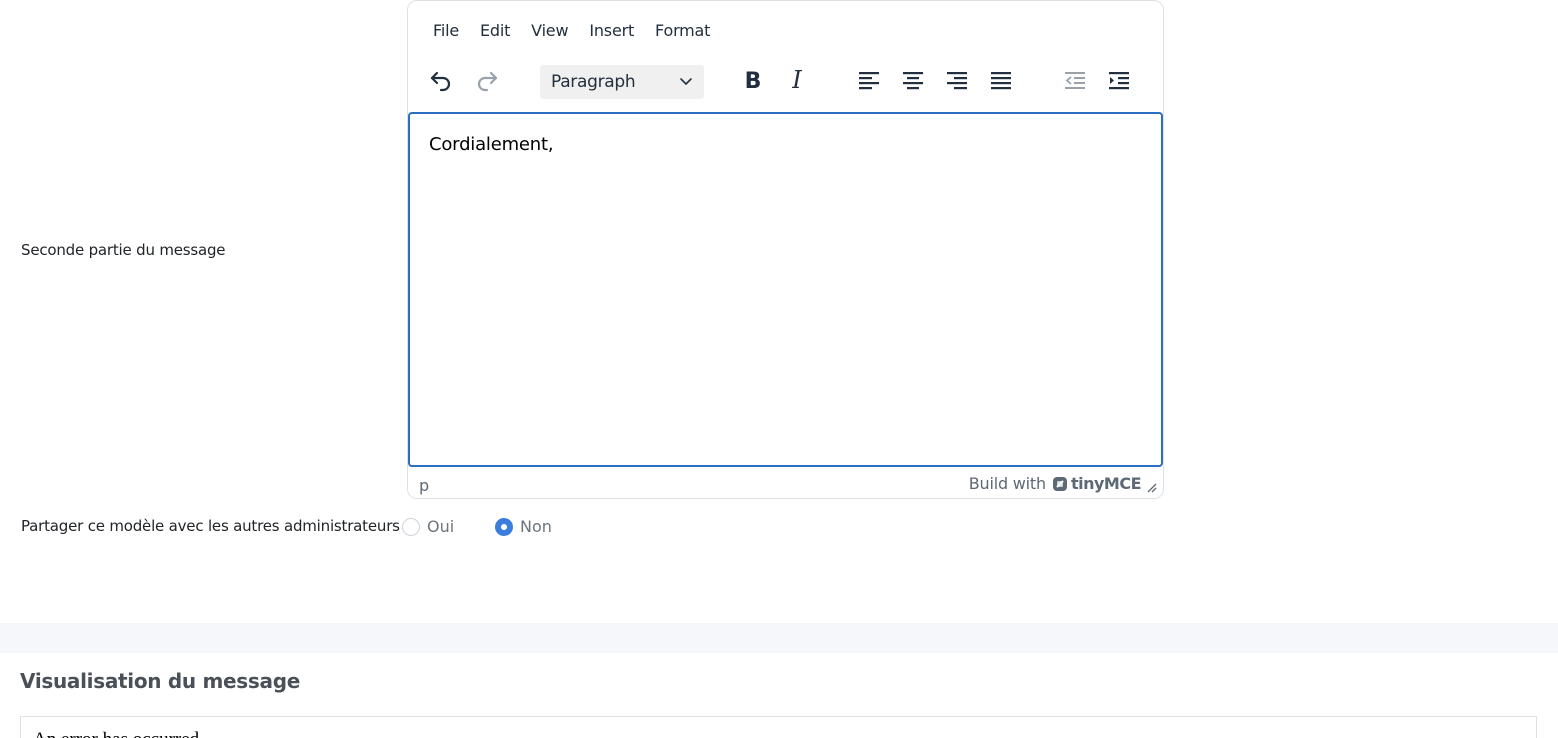 This screenshot has width=1558, height=738. What do you see at coordinates (1059, 483) in the screenshot?
I see `tinymce-logo-icon` at bounding box center [1059, 483].